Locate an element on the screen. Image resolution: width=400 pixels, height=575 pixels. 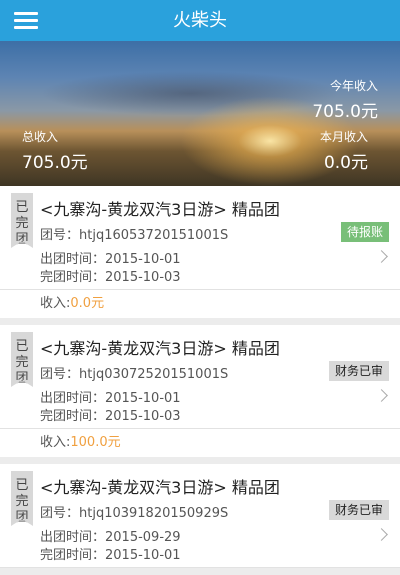
tour-number: 团号：htjq10391820150929S is located at coordinates (134, 513).